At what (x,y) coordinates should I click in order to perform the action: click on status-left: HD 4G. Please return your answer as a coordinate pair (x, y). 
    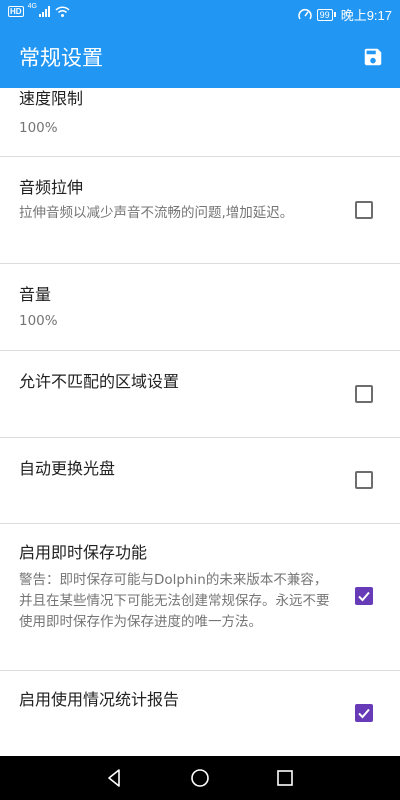
    Looking at the image, I should click on (39, 10).